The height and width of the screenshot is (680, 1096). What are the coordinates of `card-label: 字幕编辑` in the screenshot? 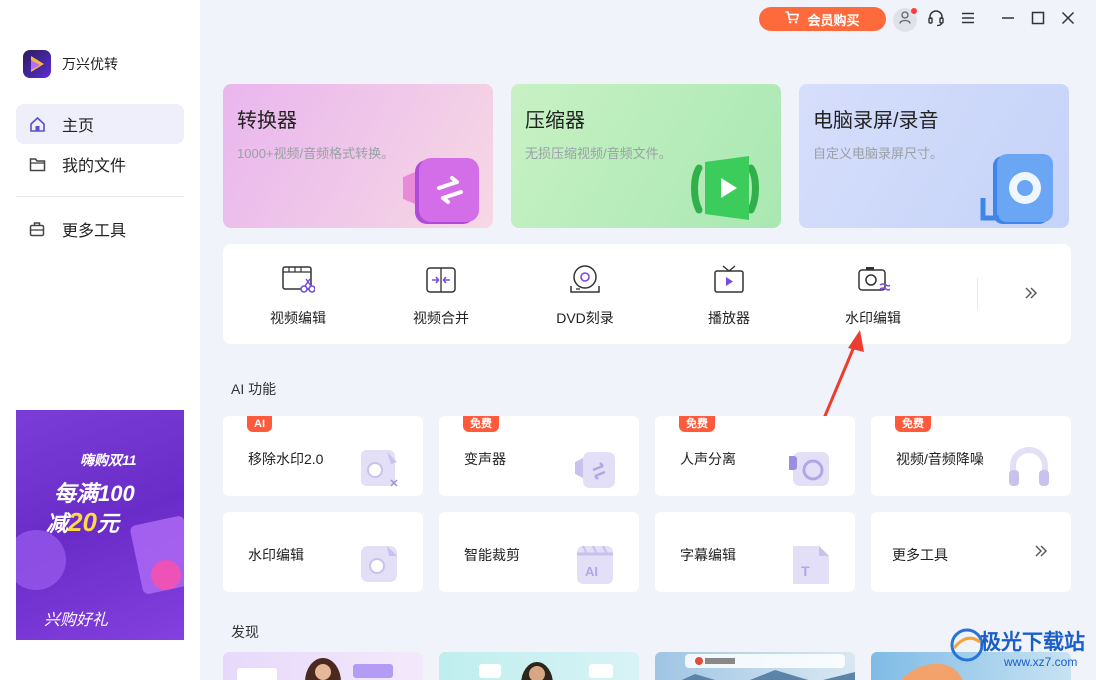 It's located at (708, 555).